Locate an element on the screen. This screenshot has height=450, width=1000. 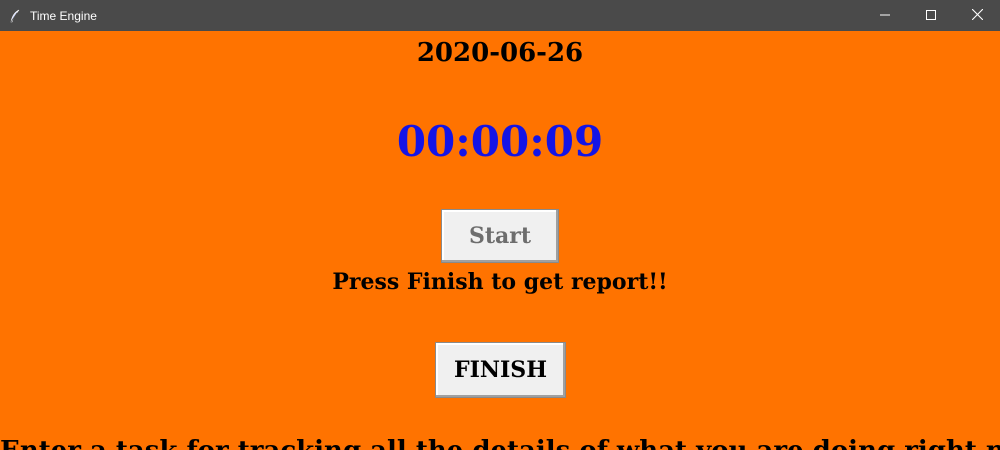
minimize-button is located at coordinates (885, 15).